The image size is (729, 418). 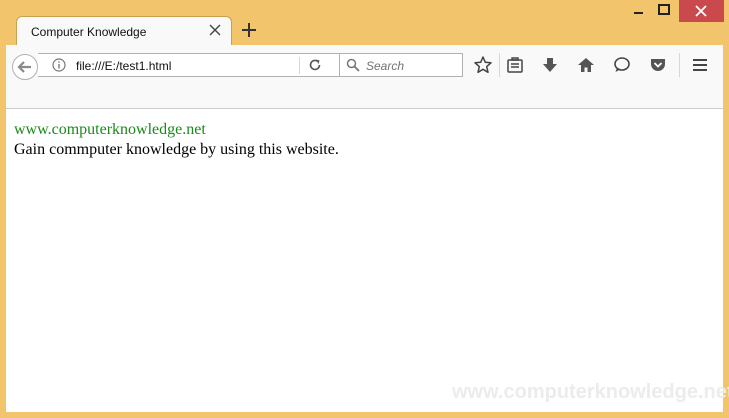 What do you see at coordinates (215, 30) in the screenshot?
I see `close-icon` at bounding box center [215, 30].